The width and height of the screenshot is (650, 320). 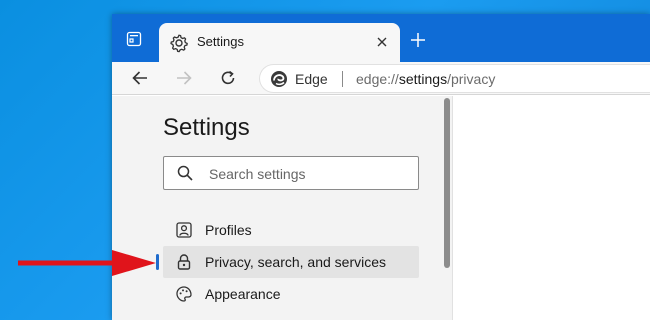 What do you see at coordinates (471, 79) in the screenshot?
I see `url-path: /privacy` at bounding box center [471, 79].